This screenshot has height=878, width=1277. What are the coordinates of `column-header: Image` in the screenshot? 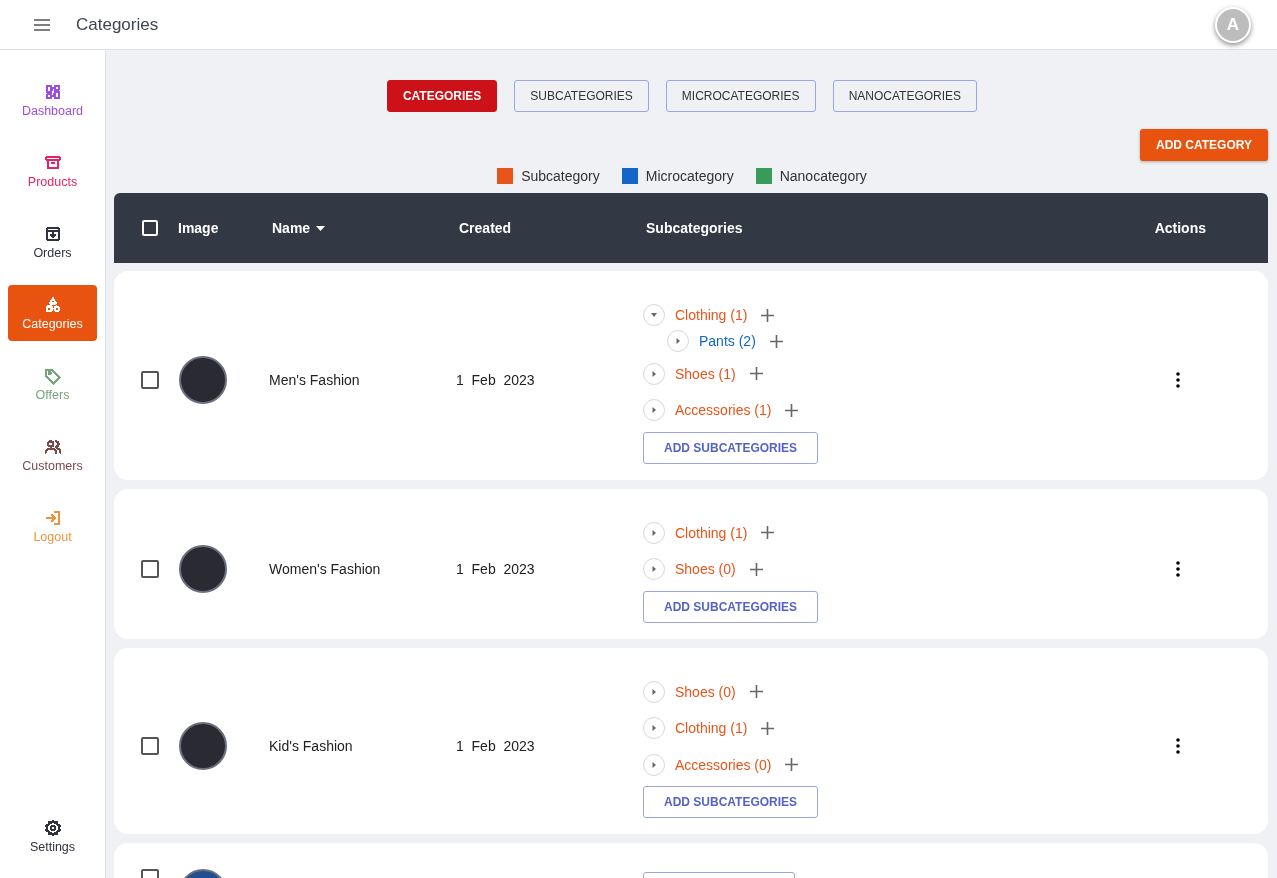 It's located at (198, 228).